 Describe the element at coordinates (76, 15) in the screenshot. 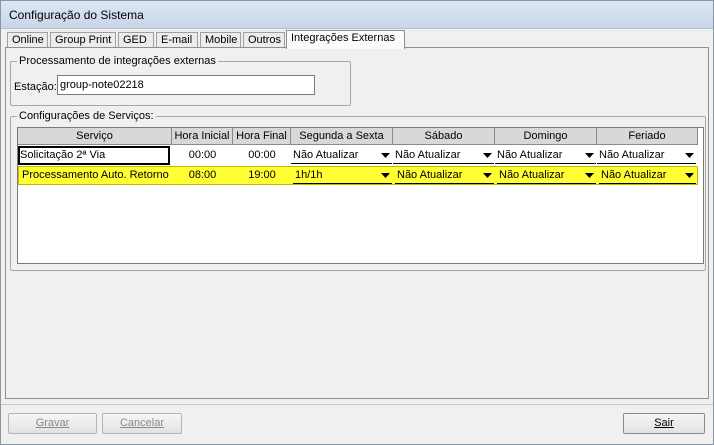

I see `window-title: Configuração do Sistema` at that location.